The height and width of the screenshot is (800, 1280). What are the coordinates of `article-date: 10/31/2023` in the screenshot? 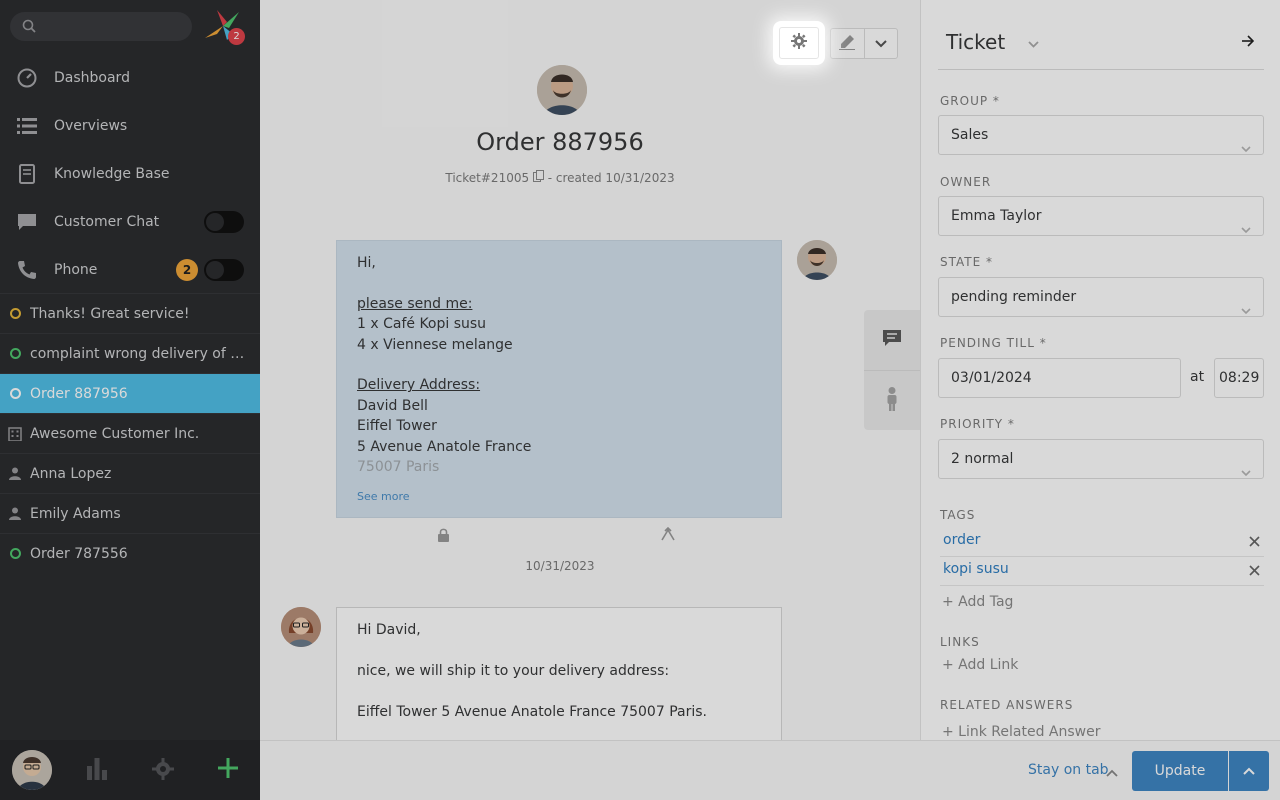 It's located at (560, 566).